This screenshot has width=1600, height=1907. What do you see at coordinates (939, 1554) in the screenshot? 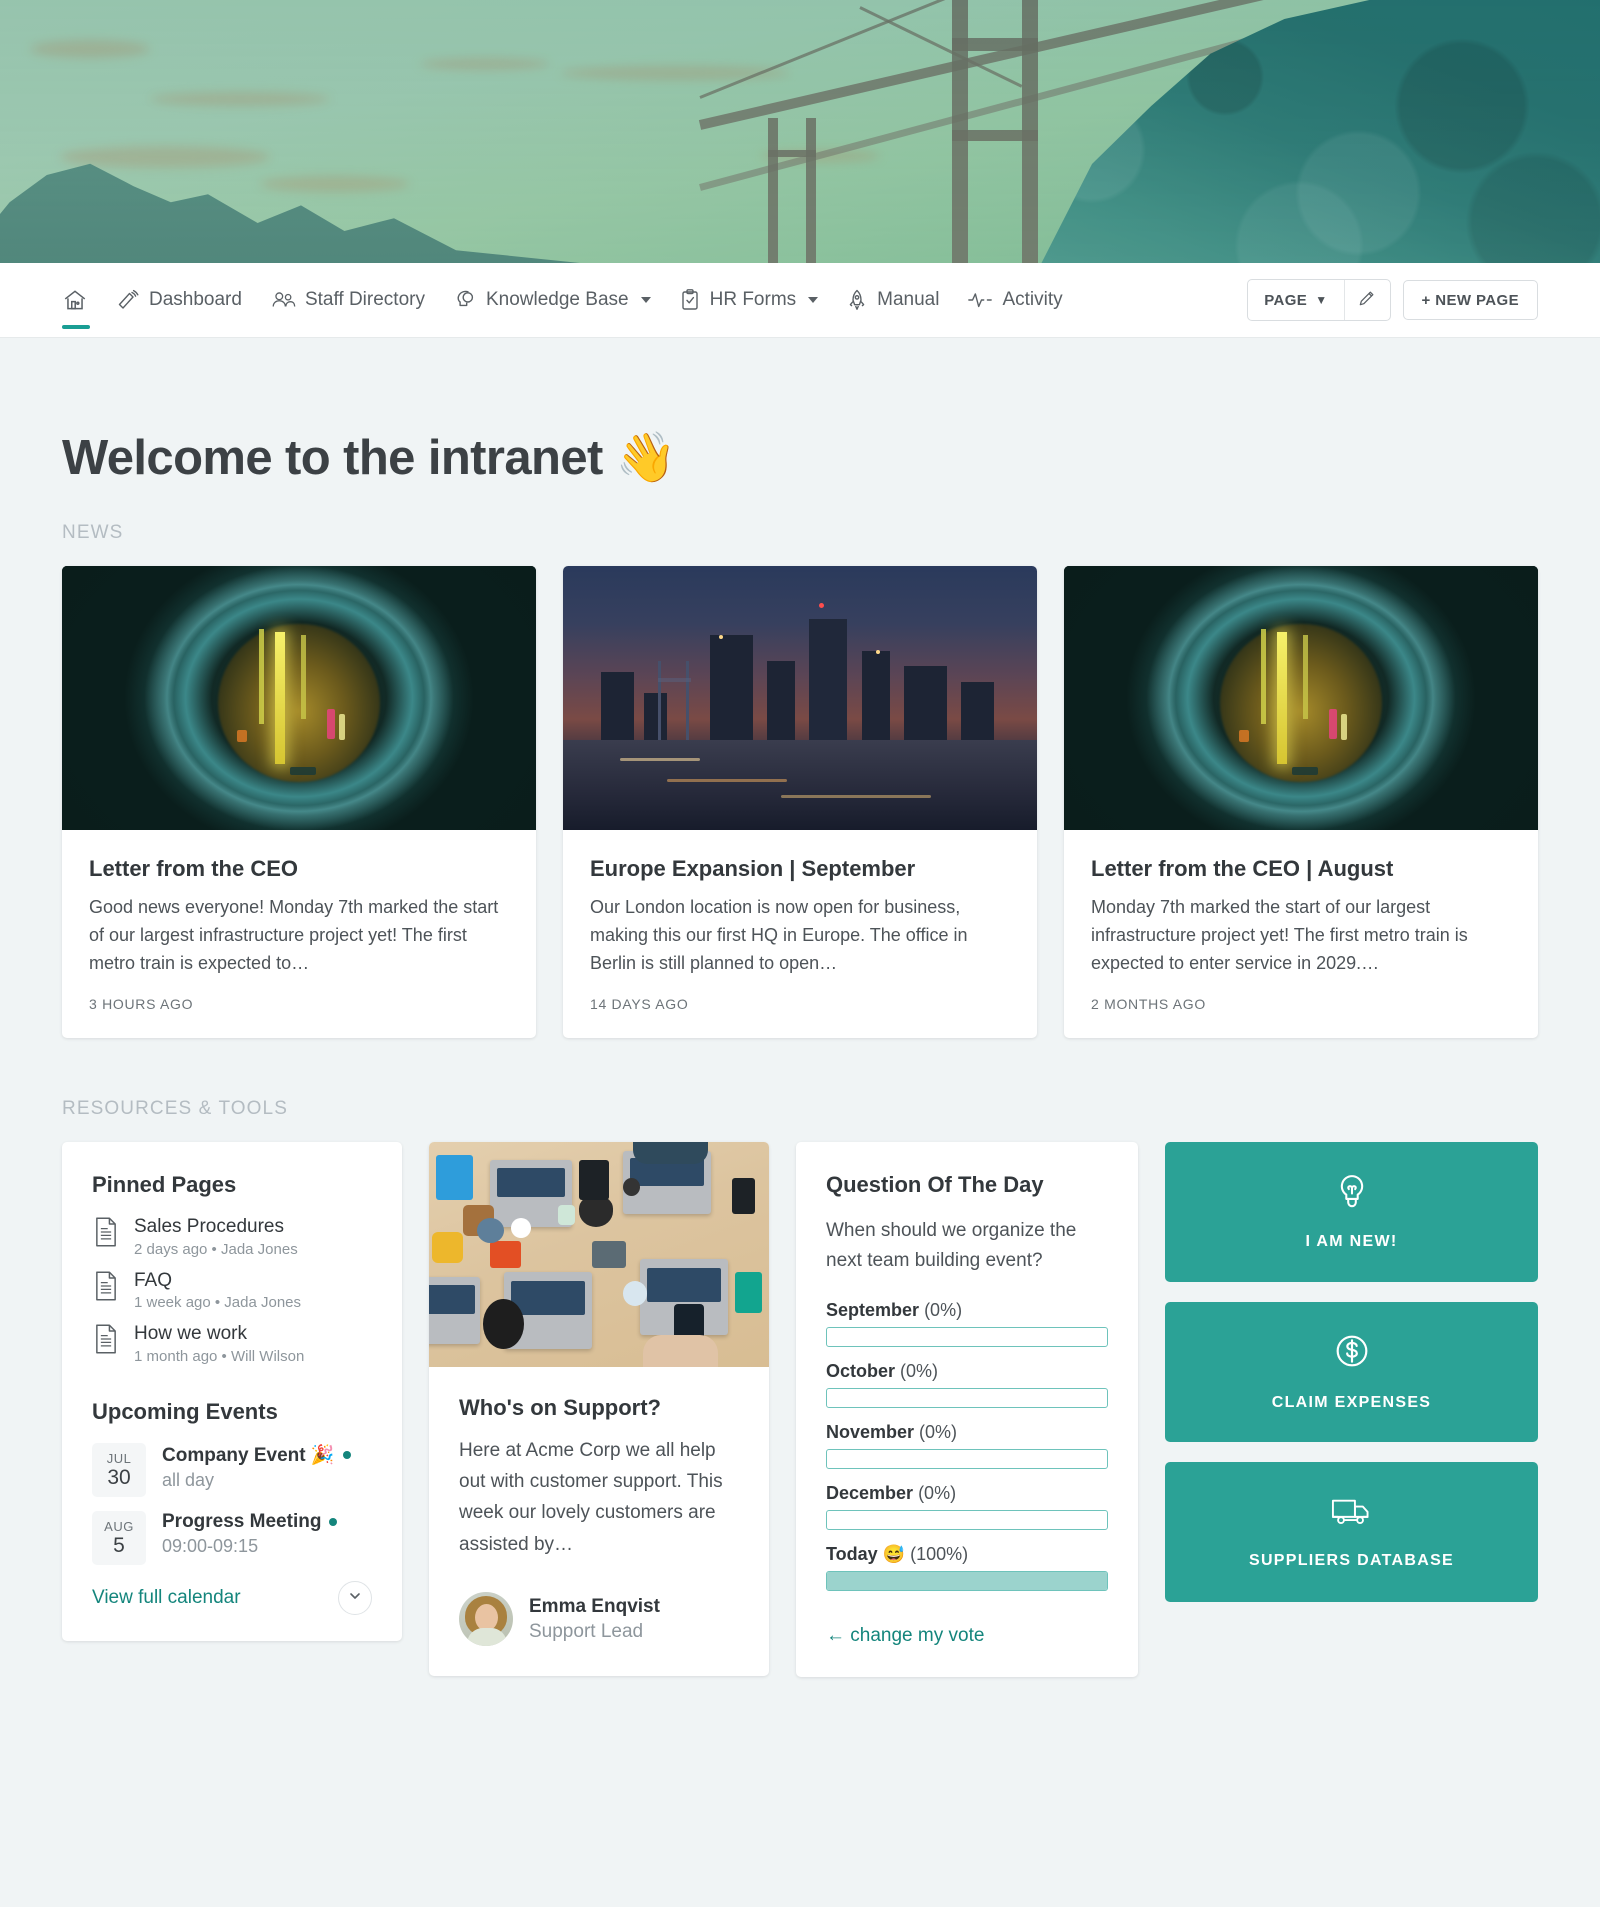
I see `poll-option-percent: (100%)` at bounding box center [939, 1554].